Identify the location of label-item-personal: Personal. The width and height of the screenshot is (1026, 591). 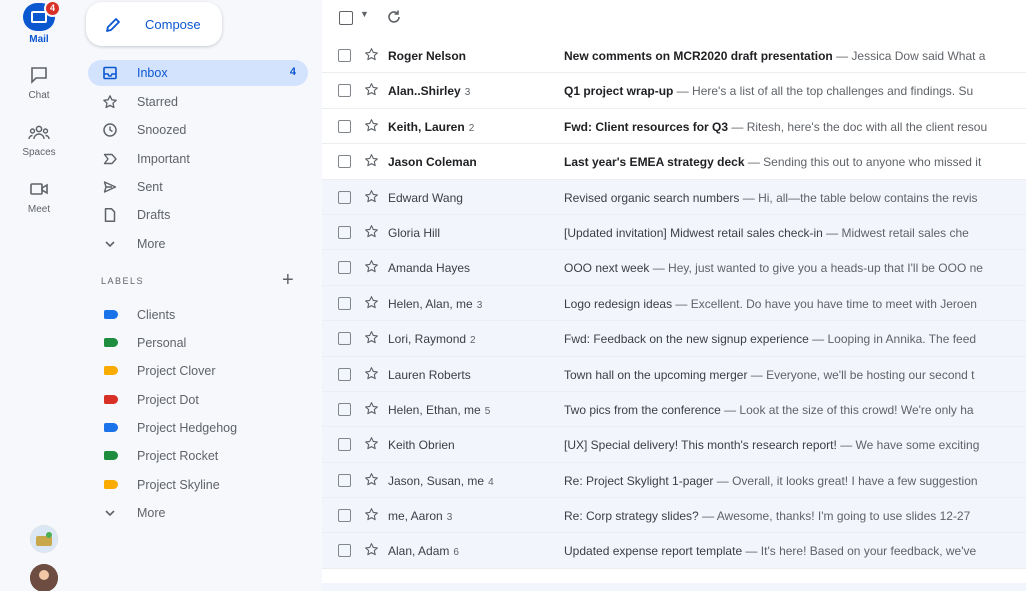
(198, 343).